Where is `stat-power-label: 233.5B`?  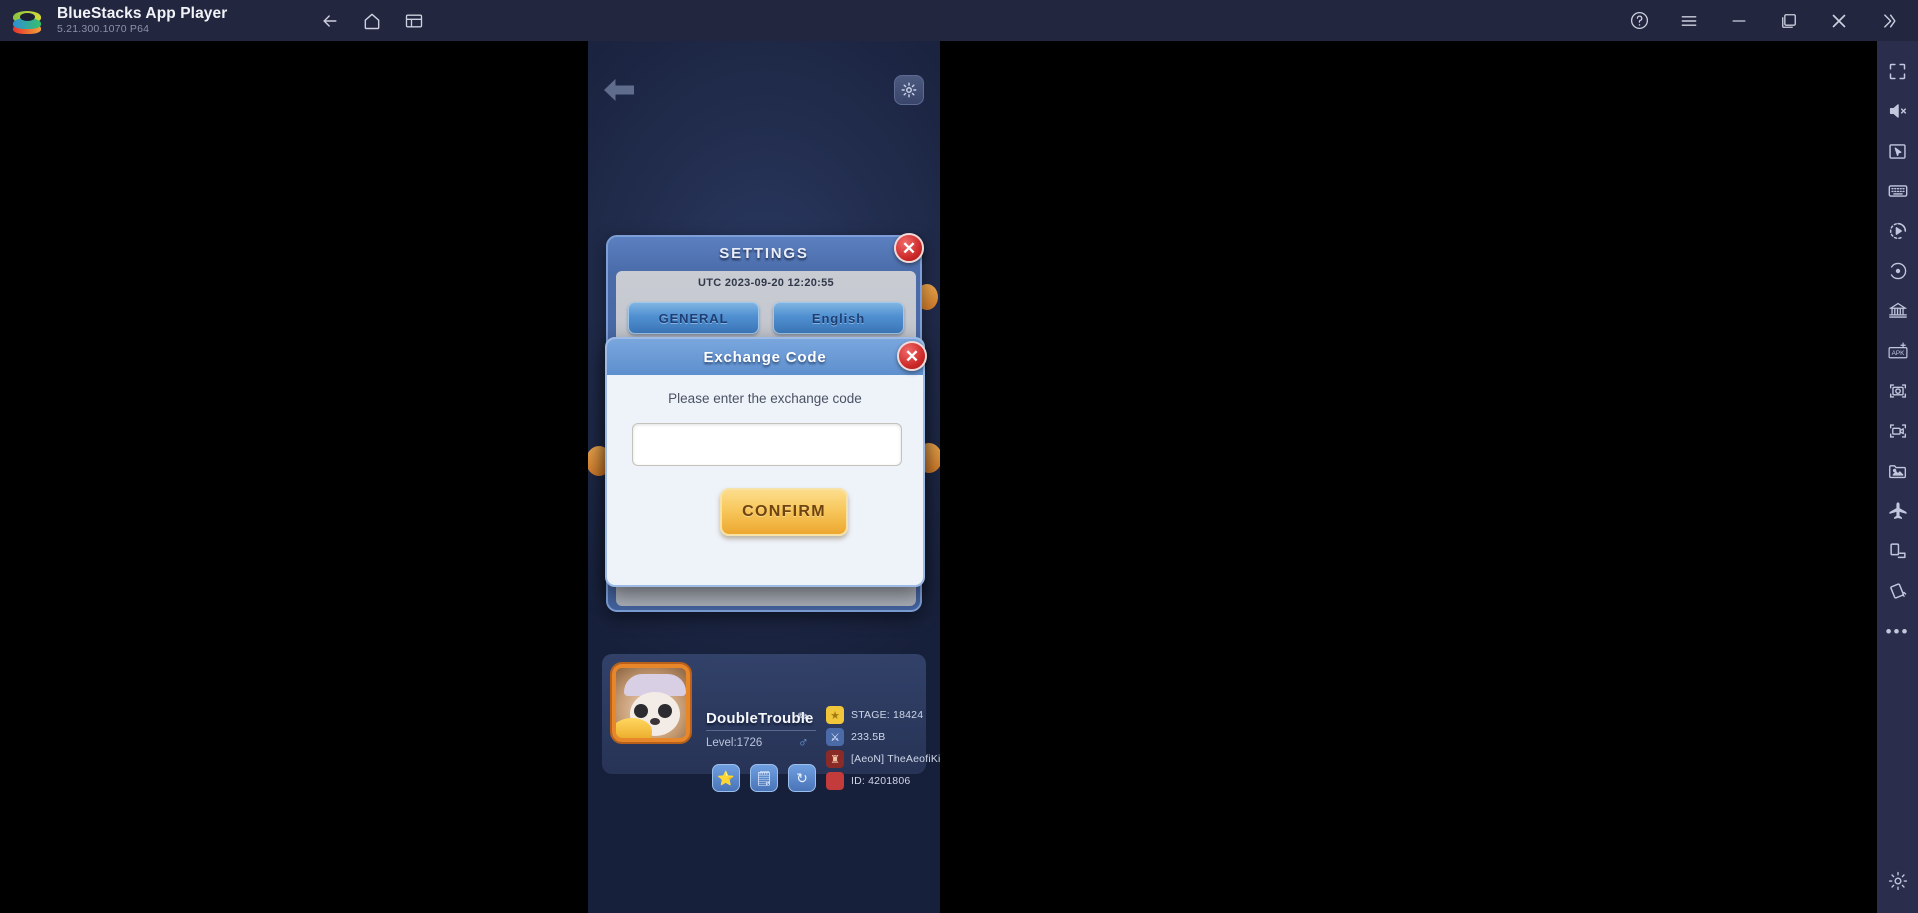 stat-power-label: 233.5B is located at coordinates (868, 737).